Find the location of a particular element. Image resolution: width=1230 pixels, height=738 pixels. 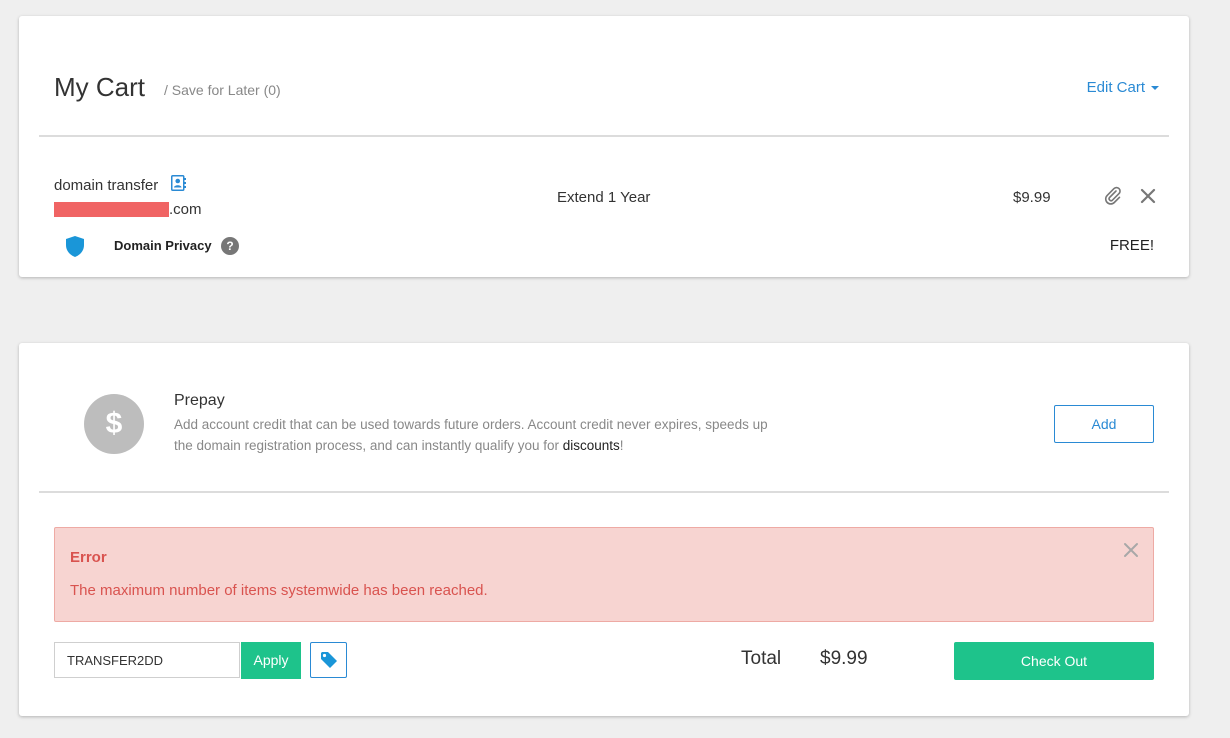

total-label: Total is located at coordinates (761, 658).